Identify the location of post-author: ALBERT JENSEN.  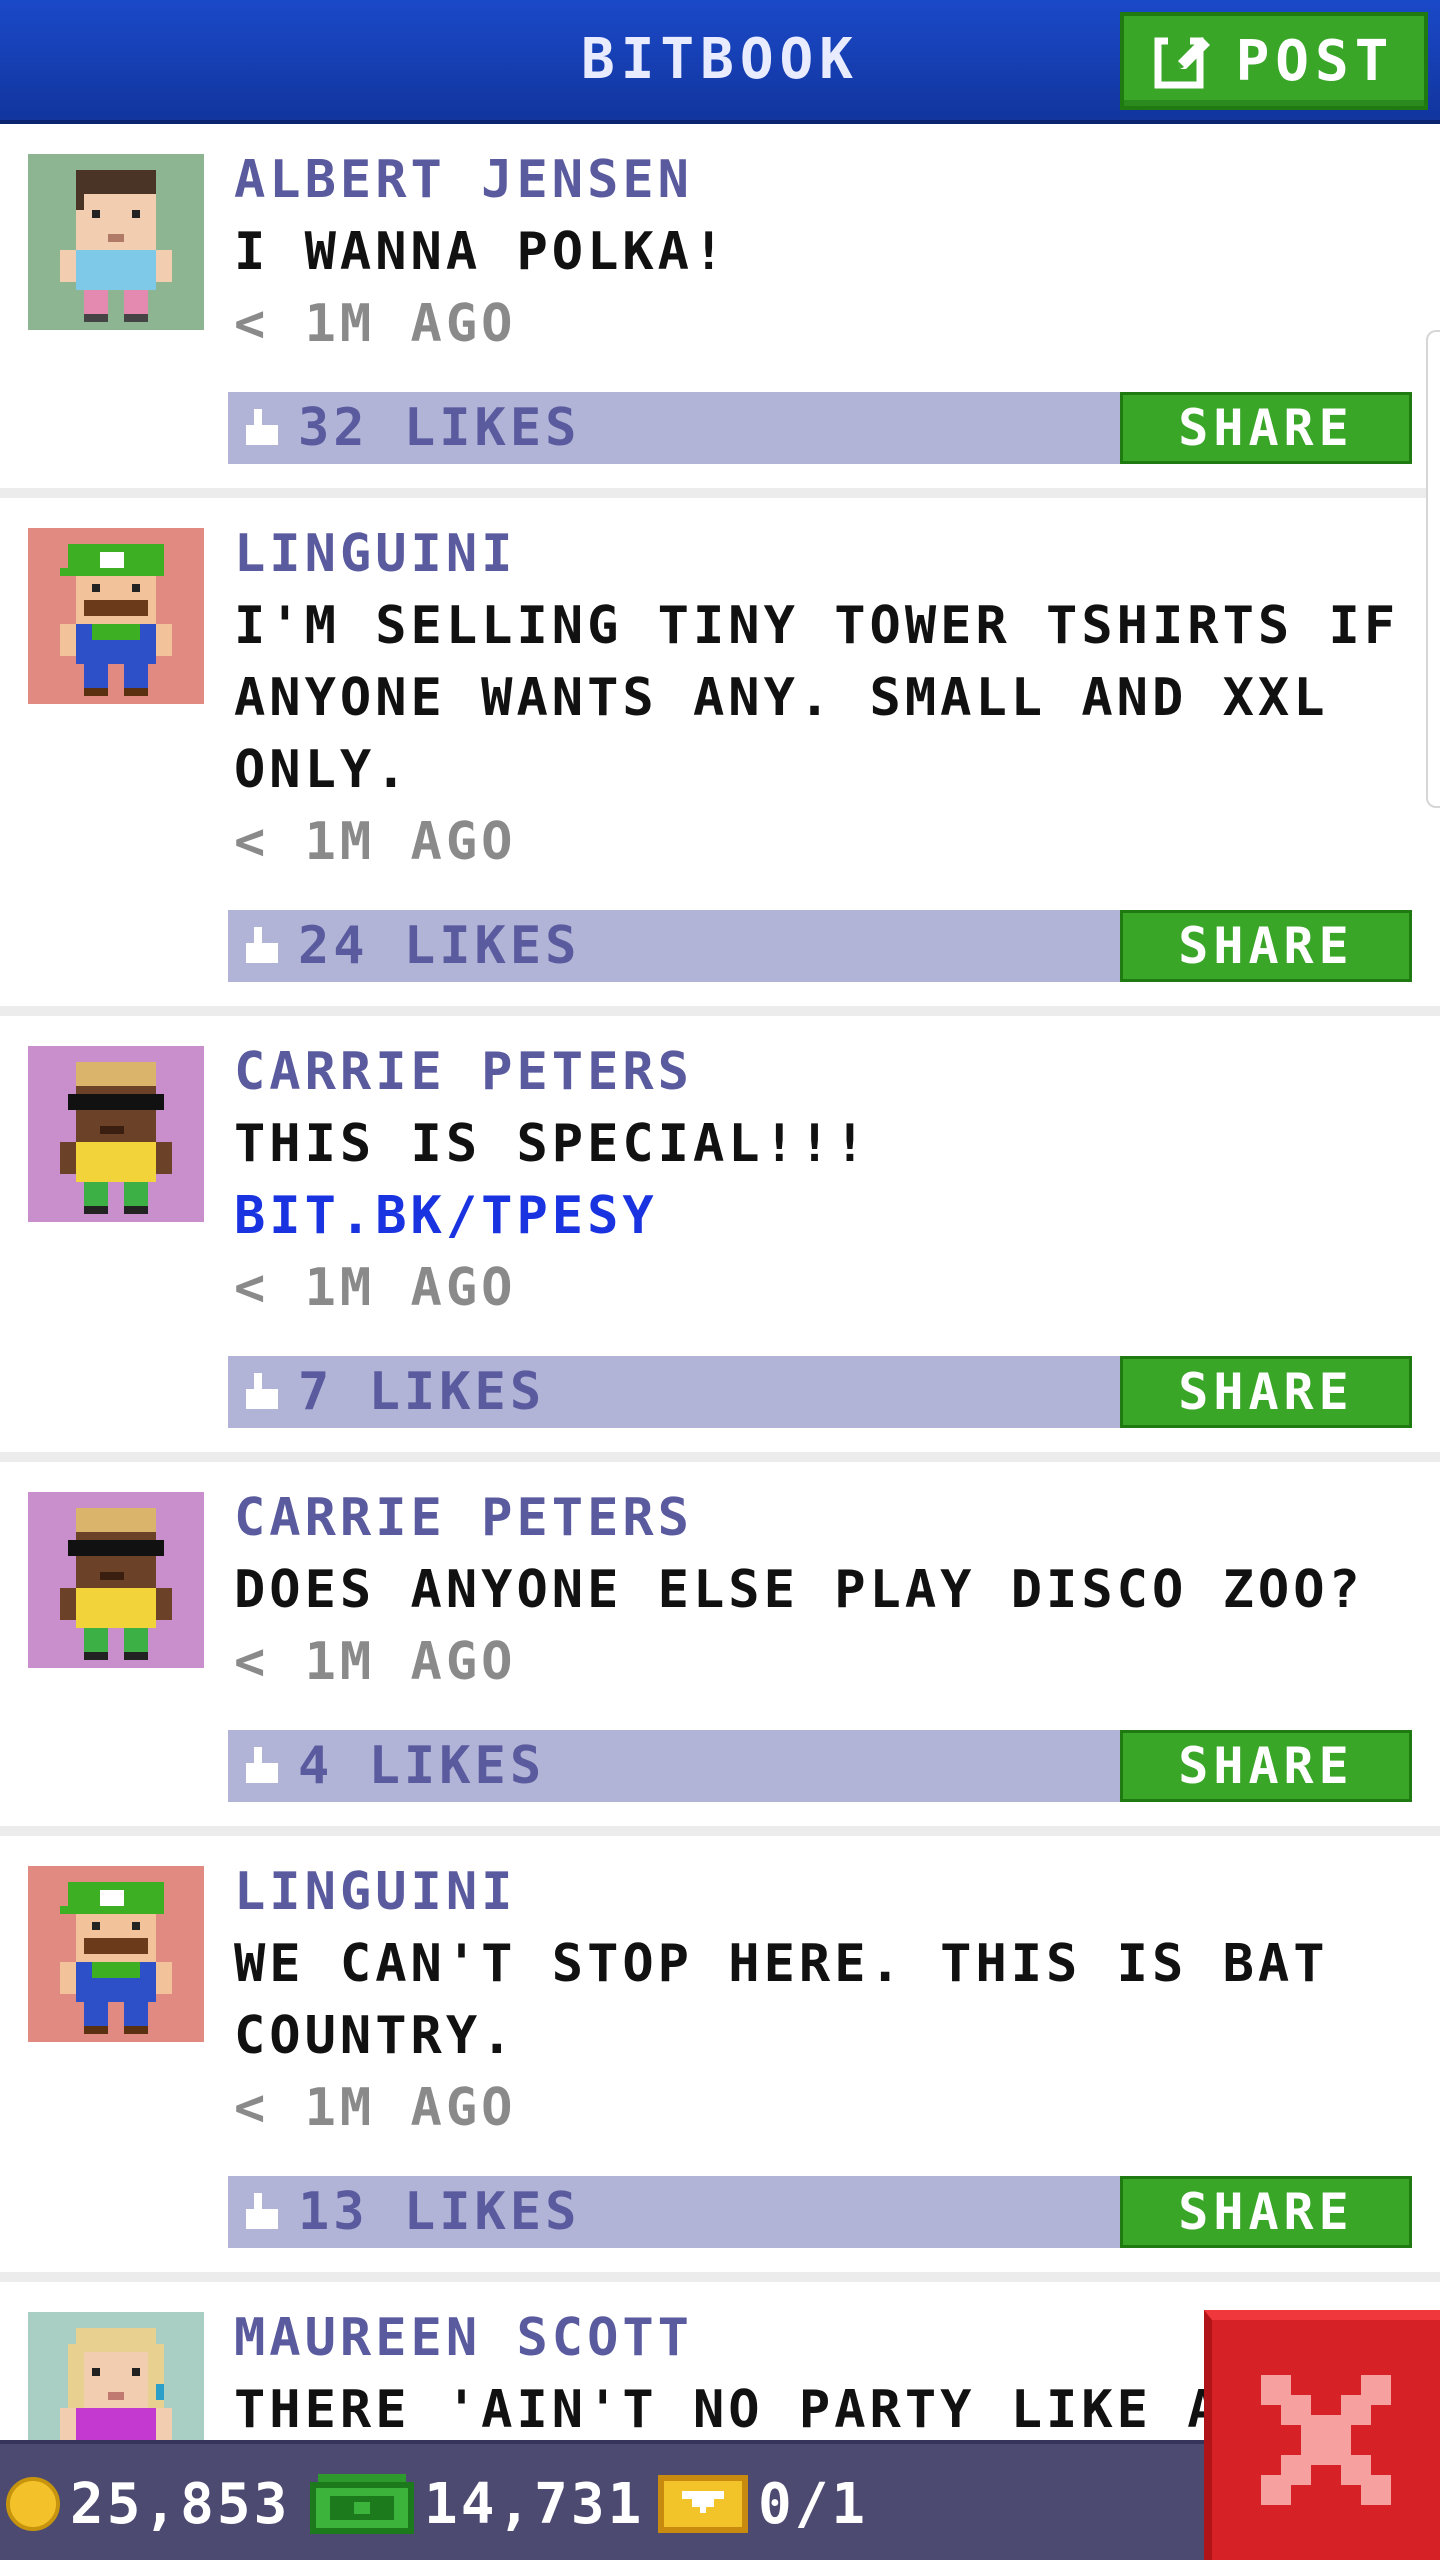
(827, 180).